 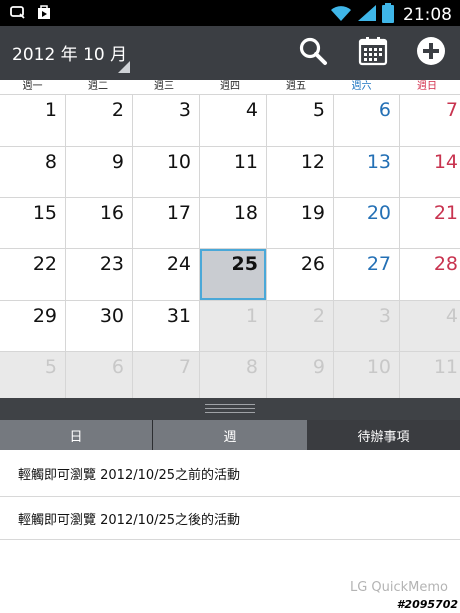 I want to click on day-cell: 23, so click(x=99, y=274).